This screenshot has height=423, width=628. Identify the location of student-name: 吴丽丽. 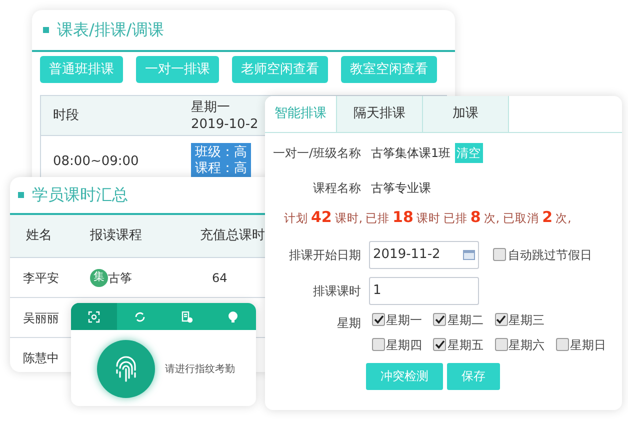
(41, 318).